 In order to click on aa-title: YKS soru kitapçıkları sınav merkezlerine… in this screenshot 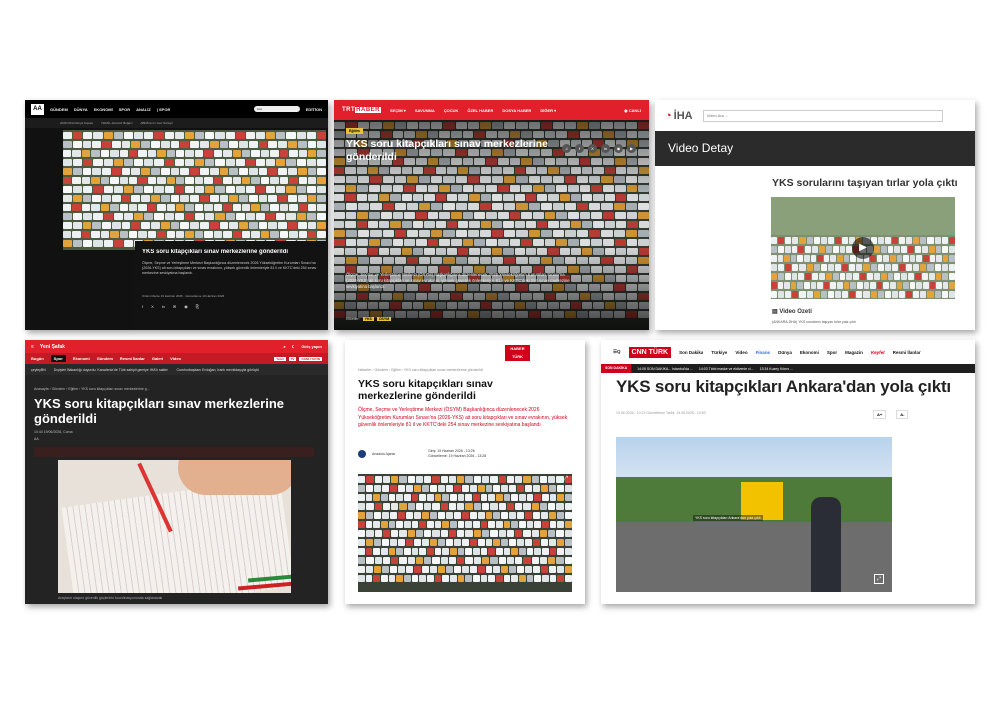, I will do `click(231, 252)`.